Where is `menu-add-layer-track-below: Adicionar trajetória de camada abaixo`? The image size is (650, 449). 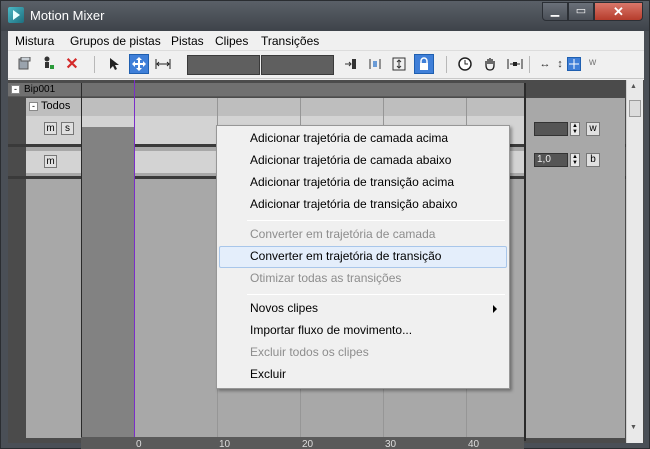 menu-add-layer-track-below: Adicionar trajetória de camada abaixo is located at coordinates (363, 161).